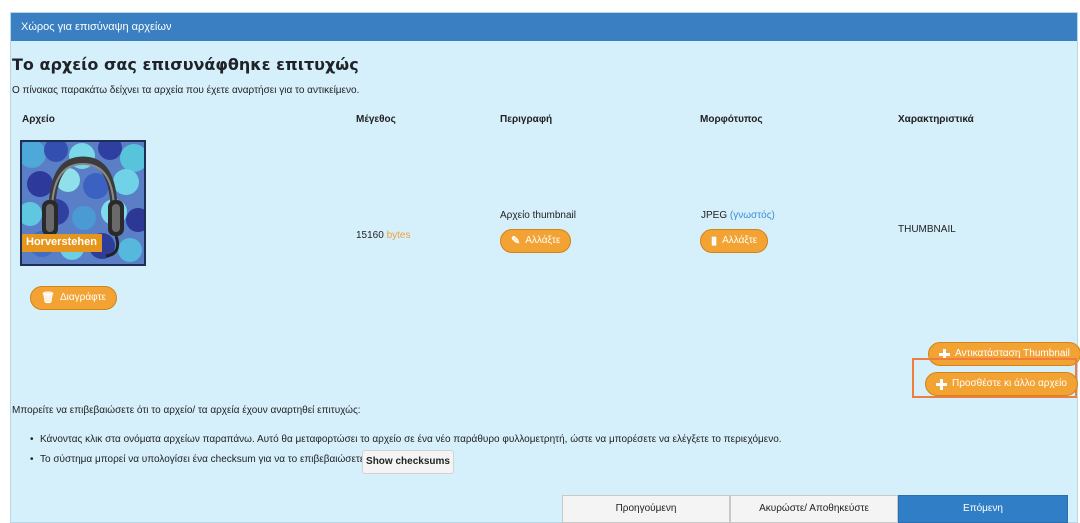 The width and height of the screenshot is (1080, 523). Describe the element at coordinates (1009, 383) in the screenshot. I see `add-file-label: Προσθέστε κι άλλο αρχείο` at that location.